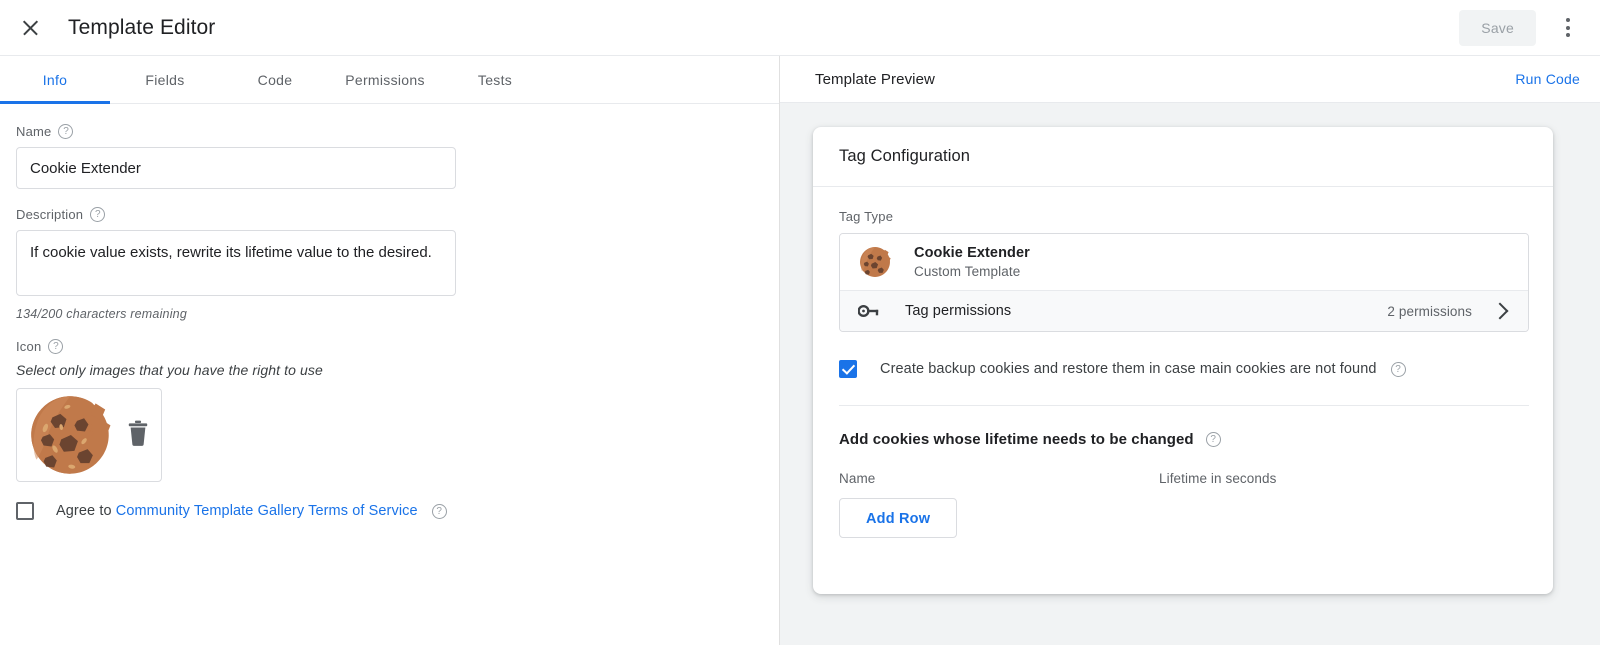 This screenshot has height=645, width=1600. I want to click on chevron-right-icon, so click(1500, 311).